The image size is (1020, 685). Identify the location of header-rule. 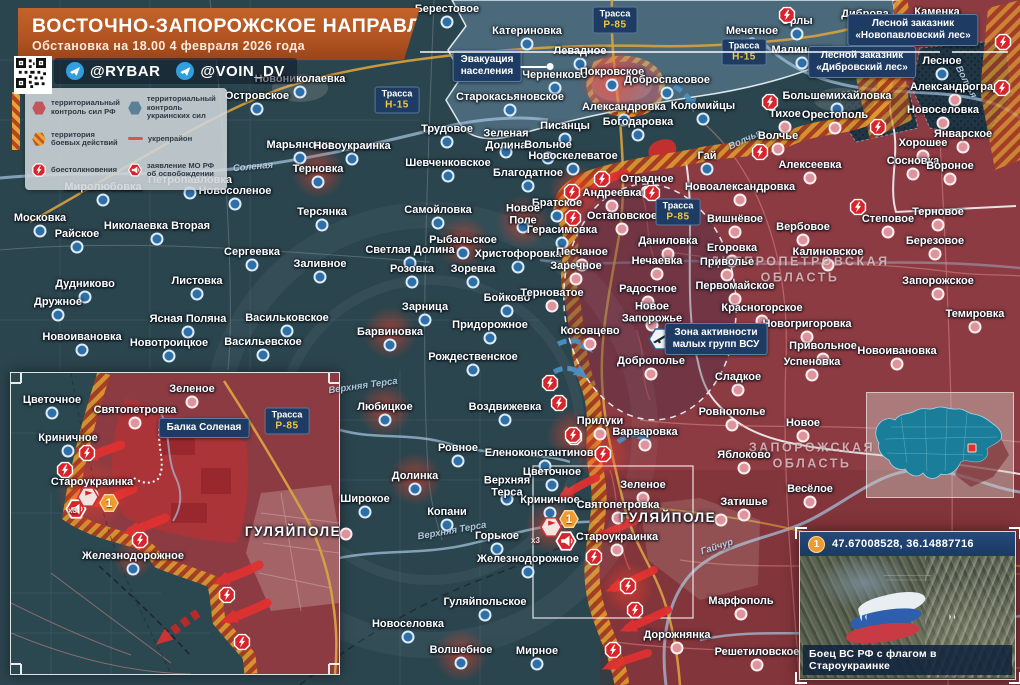
(980, 52).